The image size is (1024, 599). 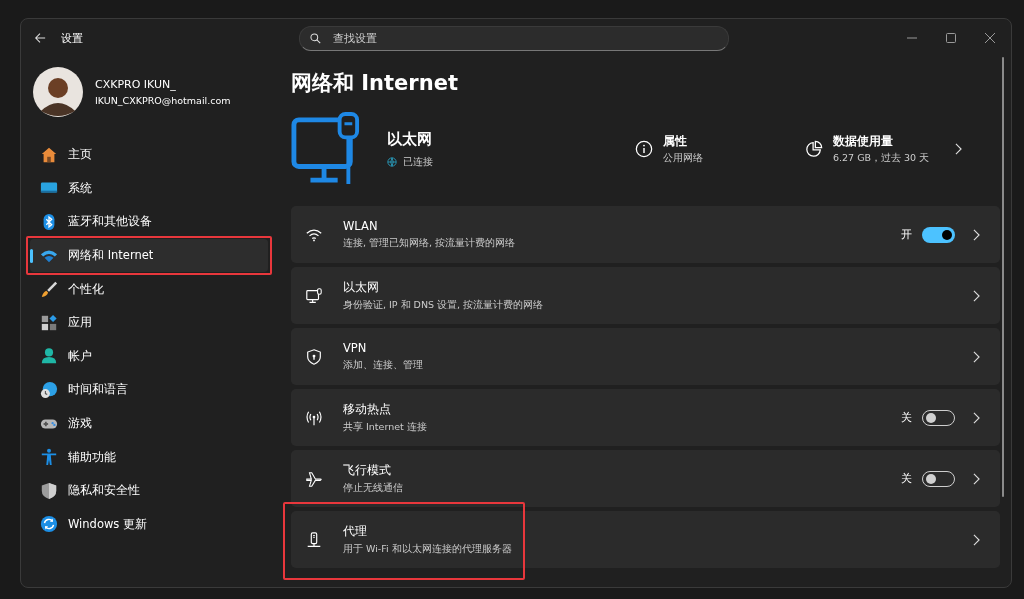 What do you see at coordinates (514, 38) in the screenshot?
I see `search-field: 查找设置` at bounding box center [514, 38].